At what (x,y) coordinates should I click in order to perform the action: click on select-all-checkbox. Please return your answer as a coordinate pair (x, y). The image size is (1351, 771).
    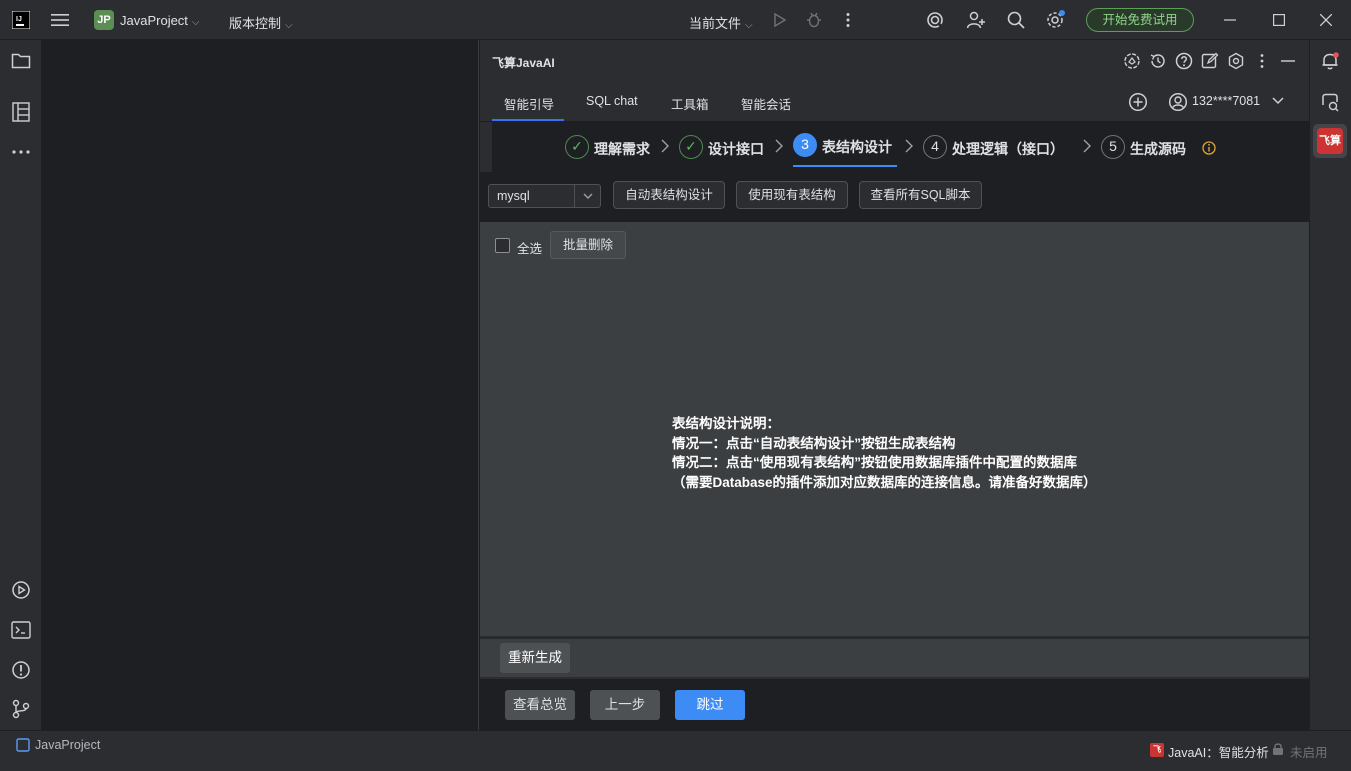
    Looking at the image, I should click on (502, 245).